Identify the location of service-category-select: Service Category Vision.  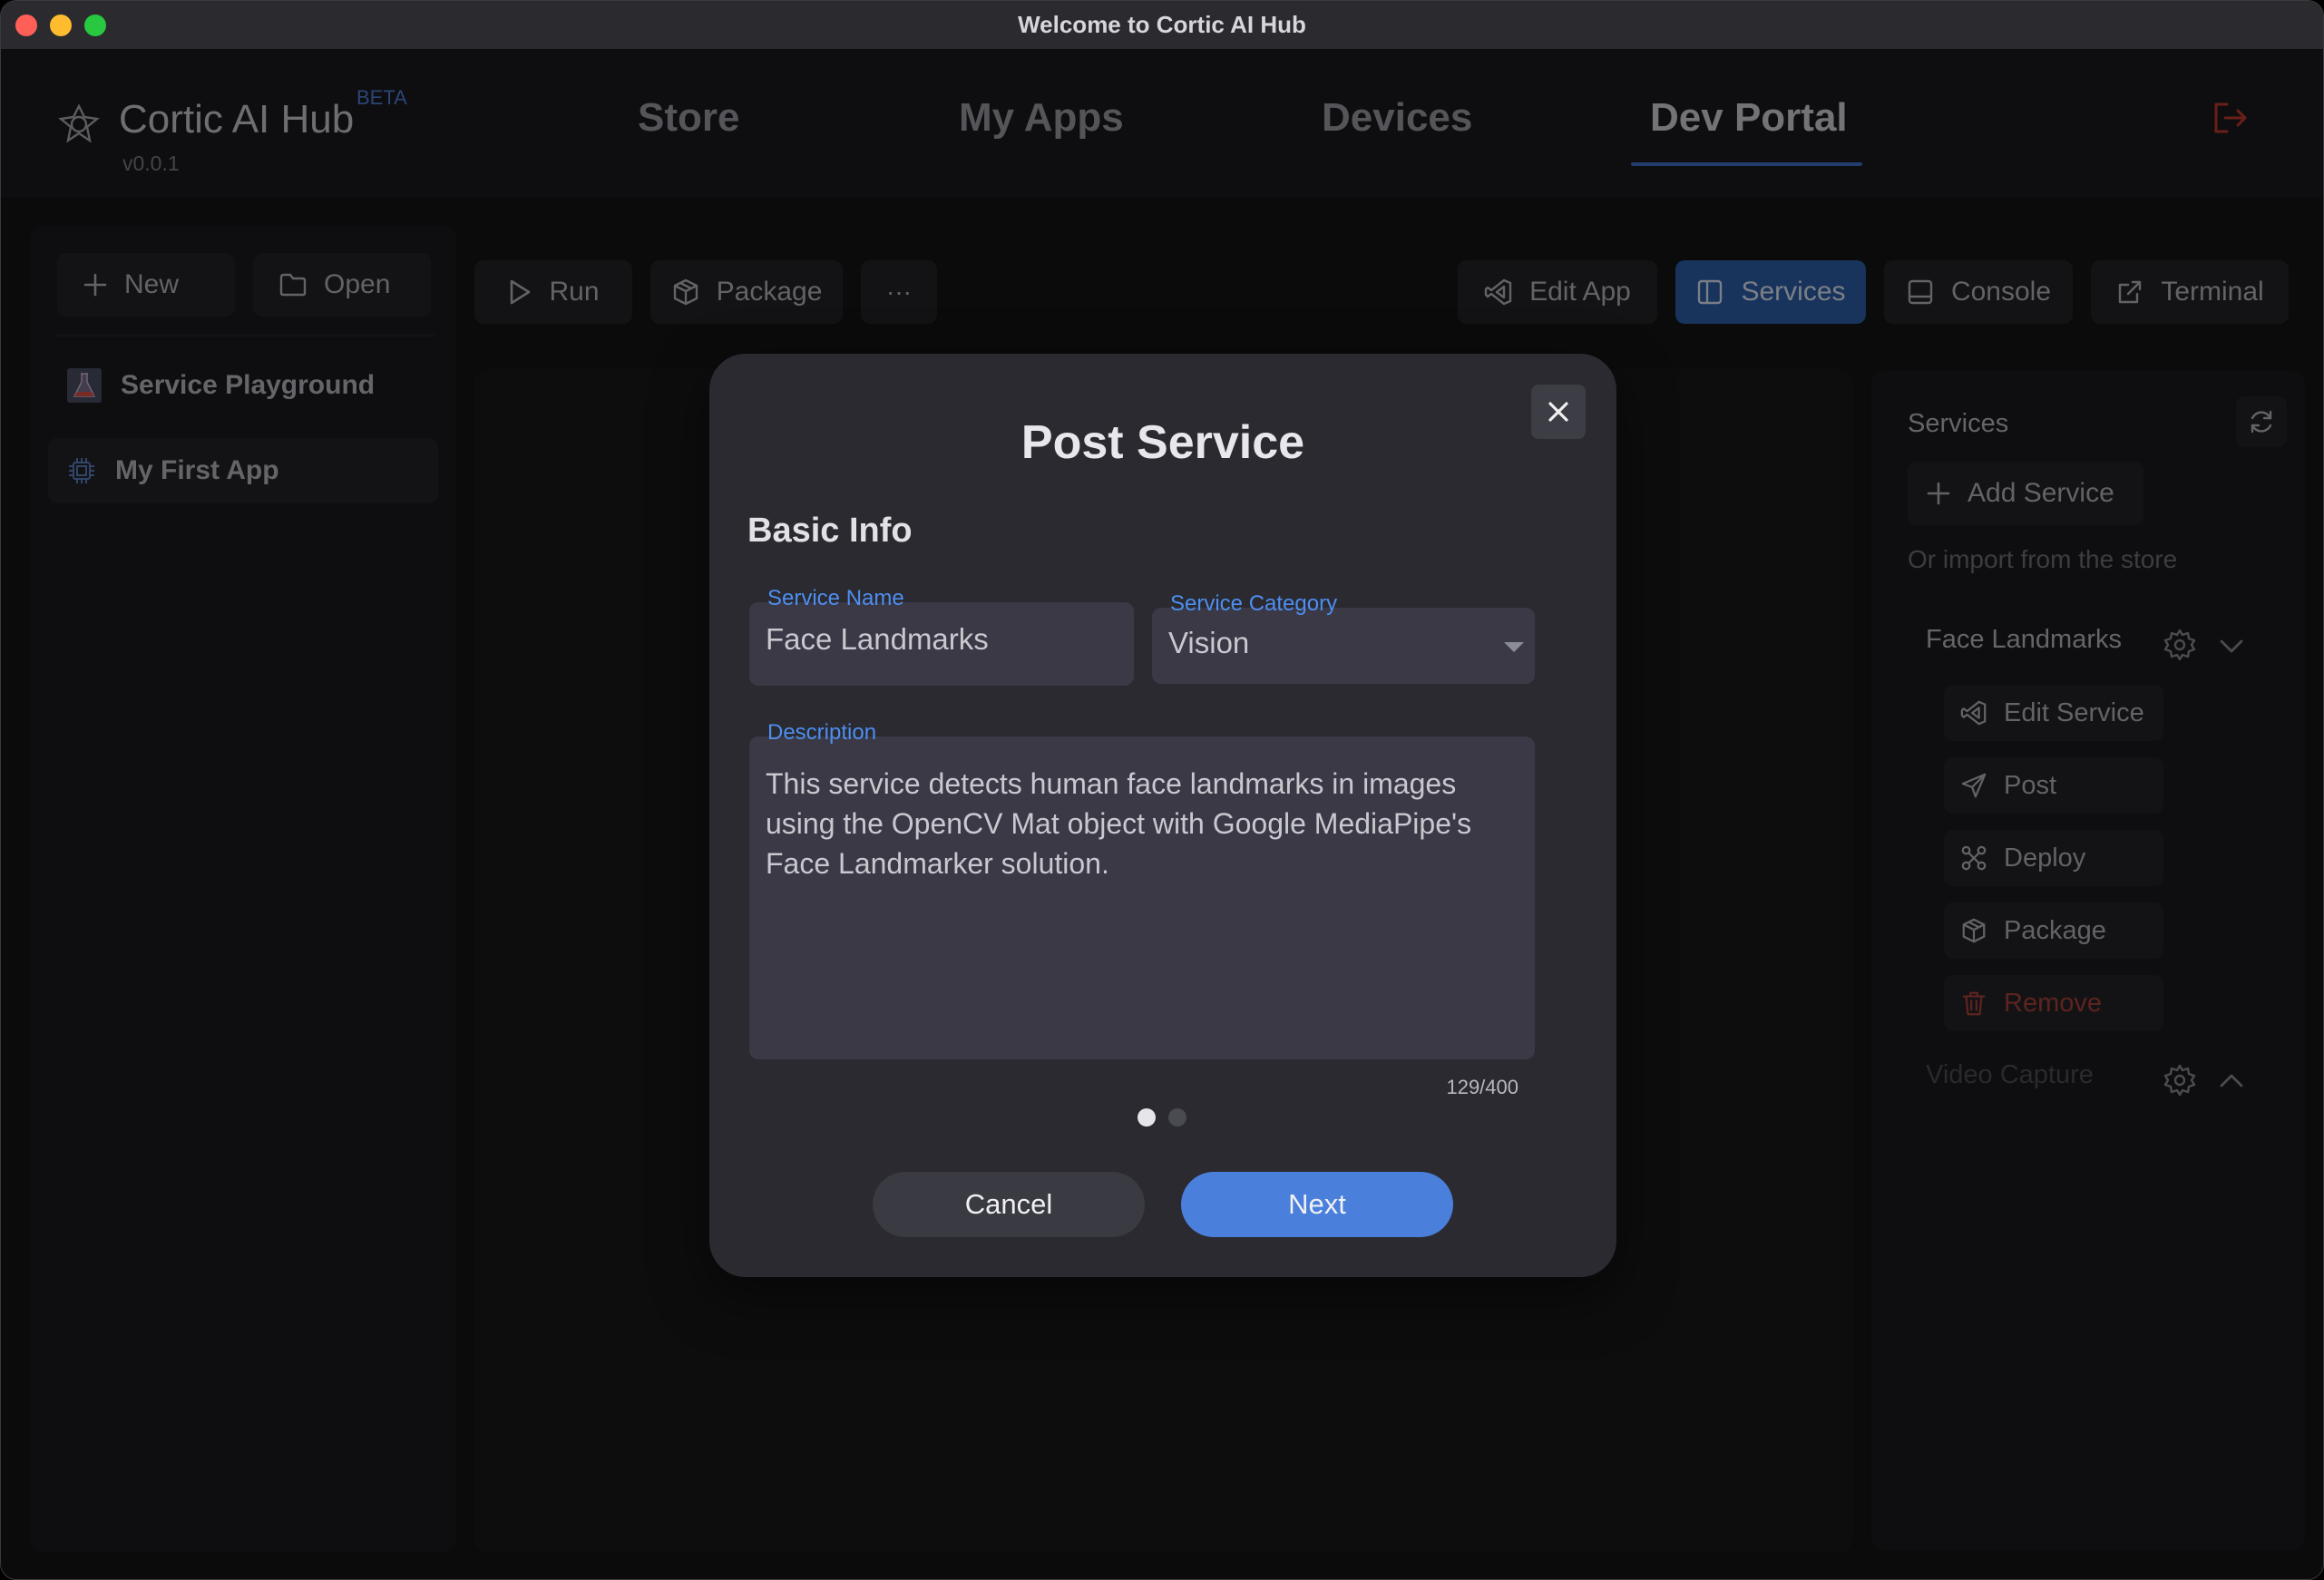
(1343, 637).